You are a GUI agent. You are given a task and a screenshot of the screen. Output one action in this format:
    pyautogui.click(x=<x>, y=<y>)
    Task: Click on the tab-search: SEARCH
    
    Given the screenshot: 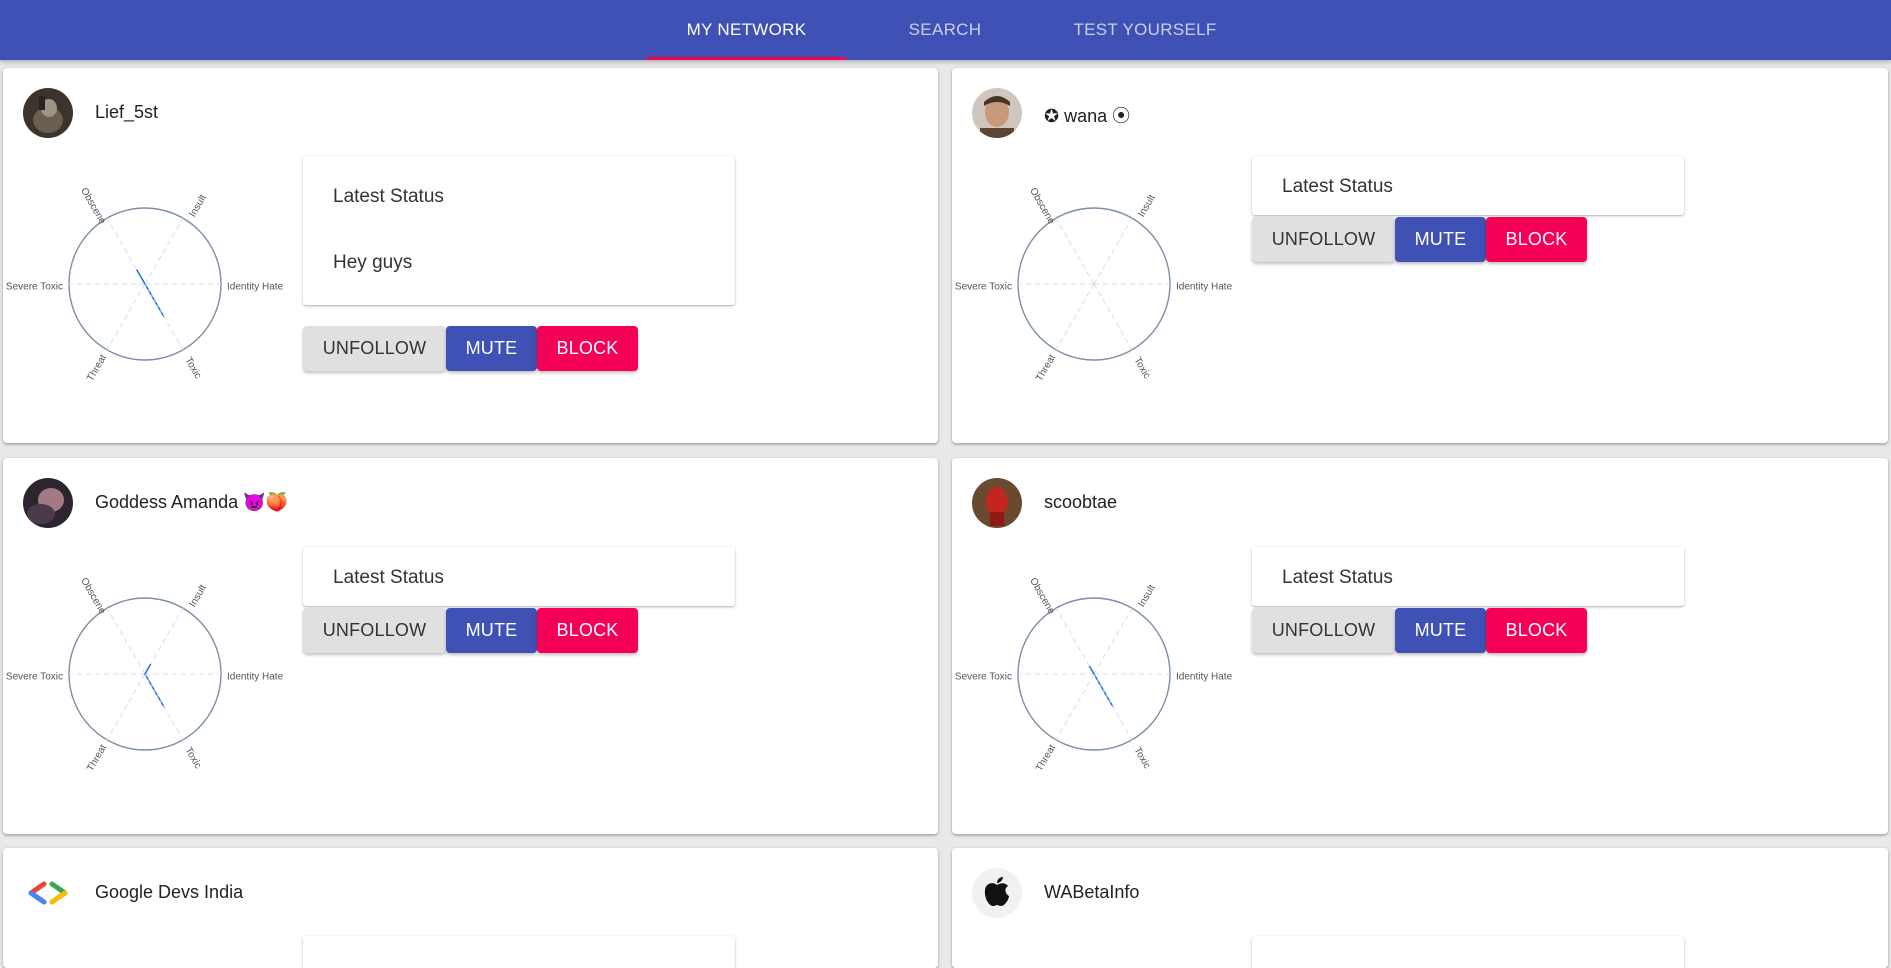 What is the action you would take?
    pyautogui.click(x=945, y=30)
    